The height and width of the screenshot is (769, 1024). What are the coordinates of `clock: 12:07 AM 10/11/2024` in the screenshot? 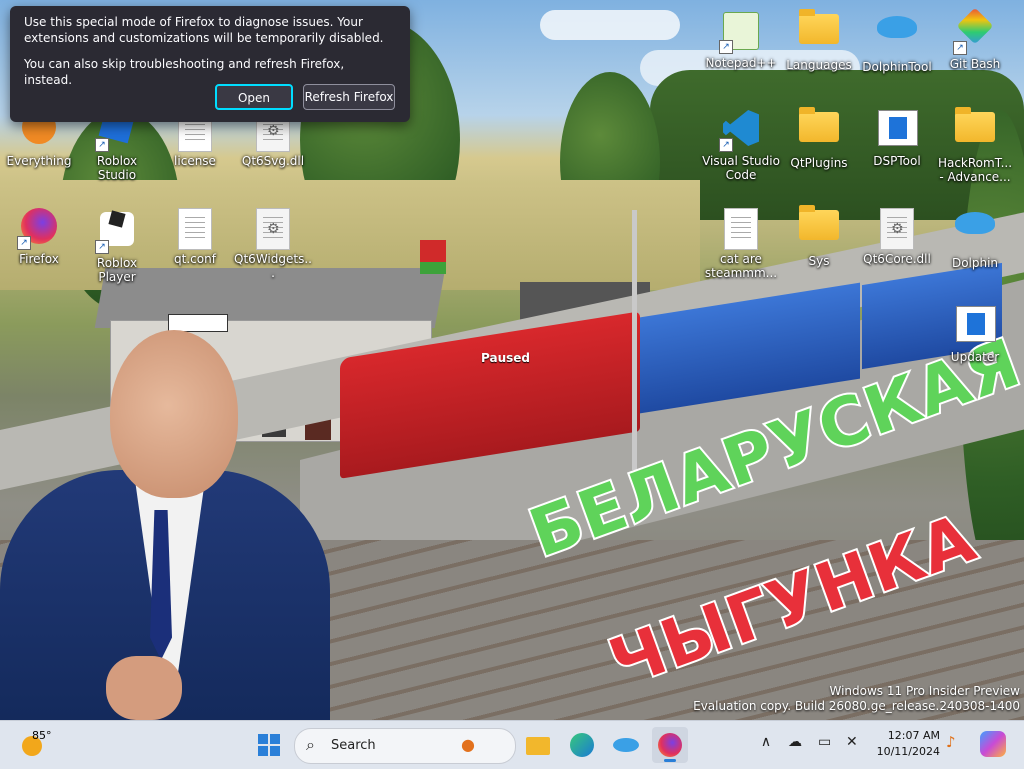 It's located at (906, 744).